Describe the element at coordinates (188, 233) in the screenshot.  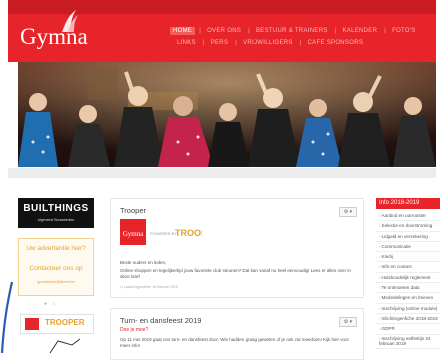
I see `banner-trooper-text: TROOPER` at that location.